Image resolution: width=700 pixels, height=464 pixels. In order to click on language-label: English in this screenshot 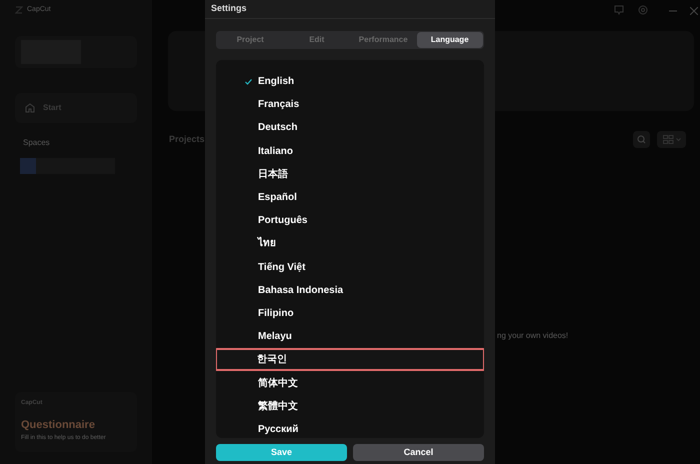, I will do `click(276, 82)`.